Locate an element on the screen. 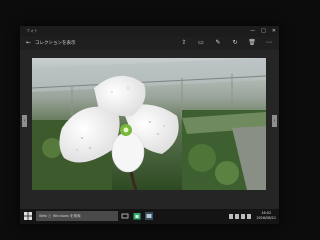  taskbar: Web と Windows を検索 16:02 2016/08/21 is located at coordinates (149, 216).